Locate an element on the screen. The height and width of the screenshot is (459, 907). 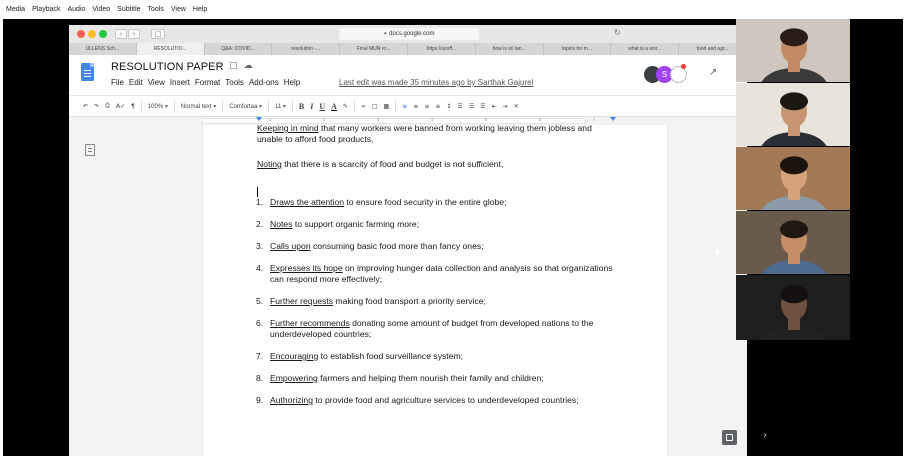
docs-menu-item: Insert is located at coordinates (180, 82).